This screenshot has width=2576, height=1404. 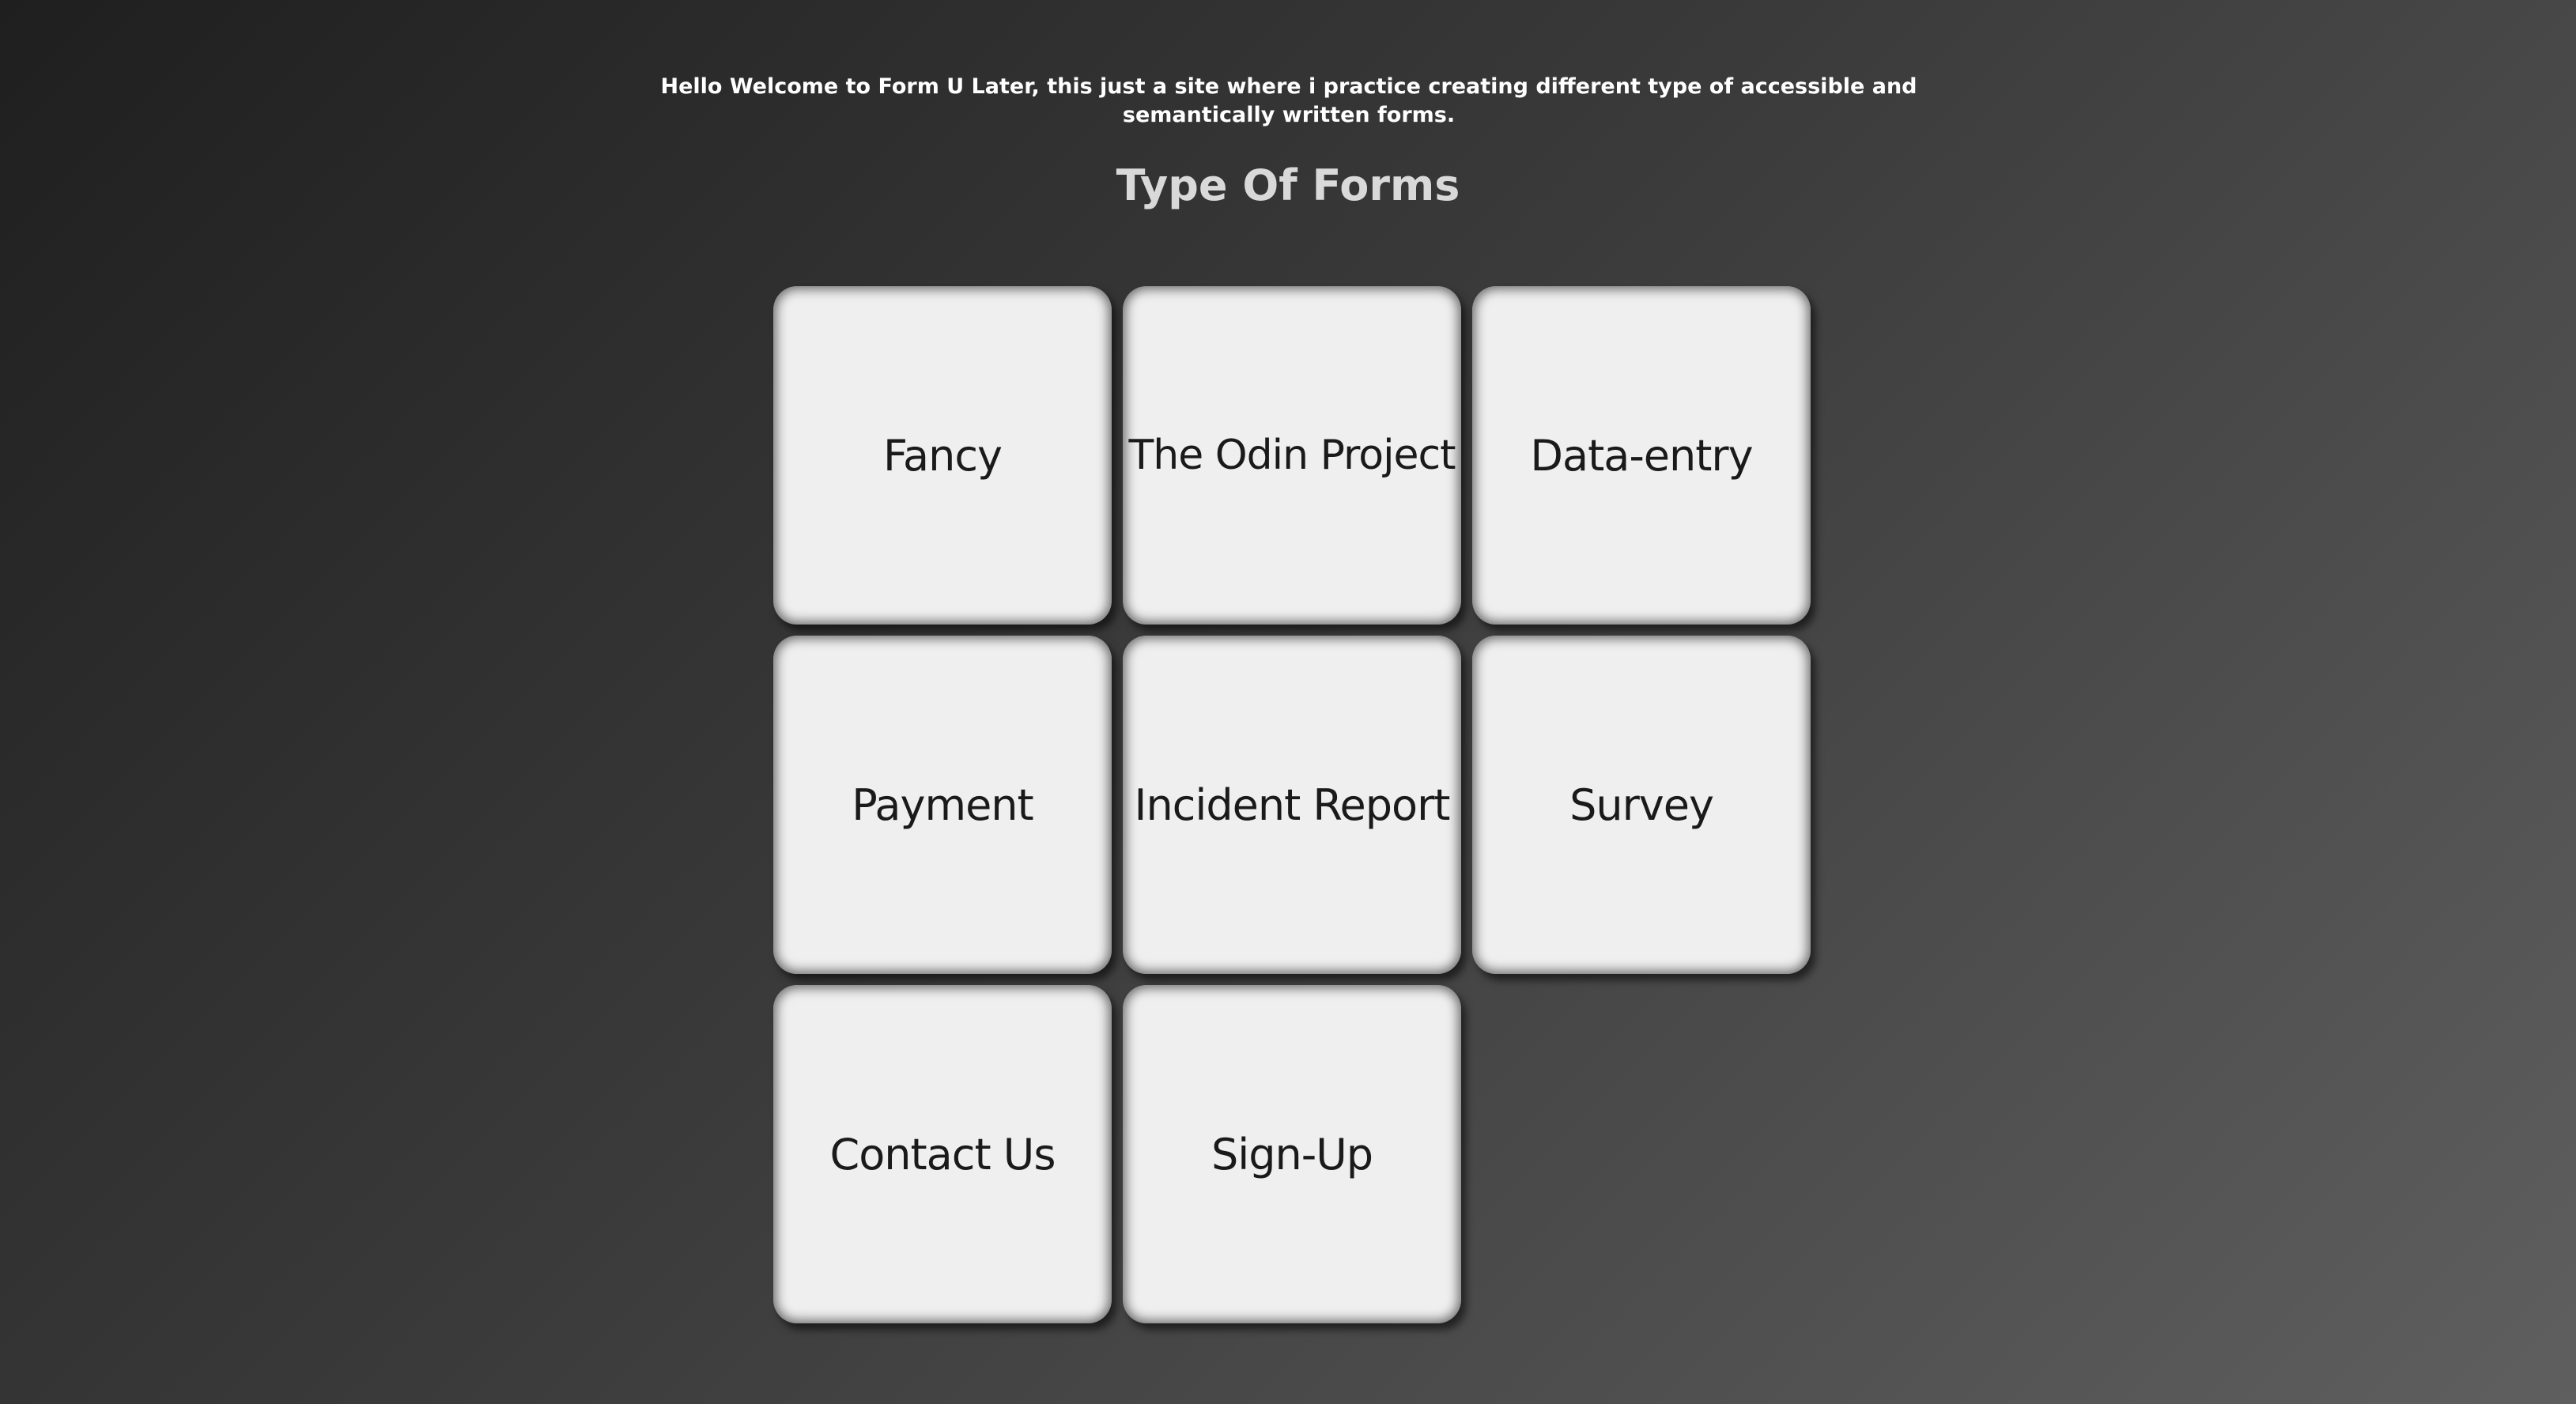 I want to click on form-card-label: Contact Us, so click(x=942, y=1154).